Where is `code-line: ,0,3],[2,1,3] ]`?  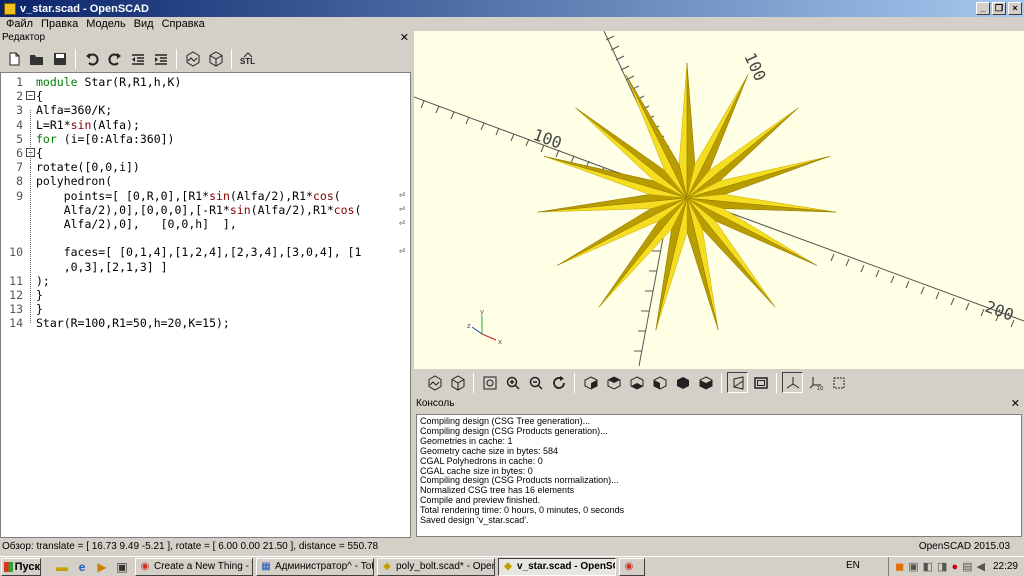
code-line: ,0,3],[2,1,3] ] is located at coordinates (205, 267).